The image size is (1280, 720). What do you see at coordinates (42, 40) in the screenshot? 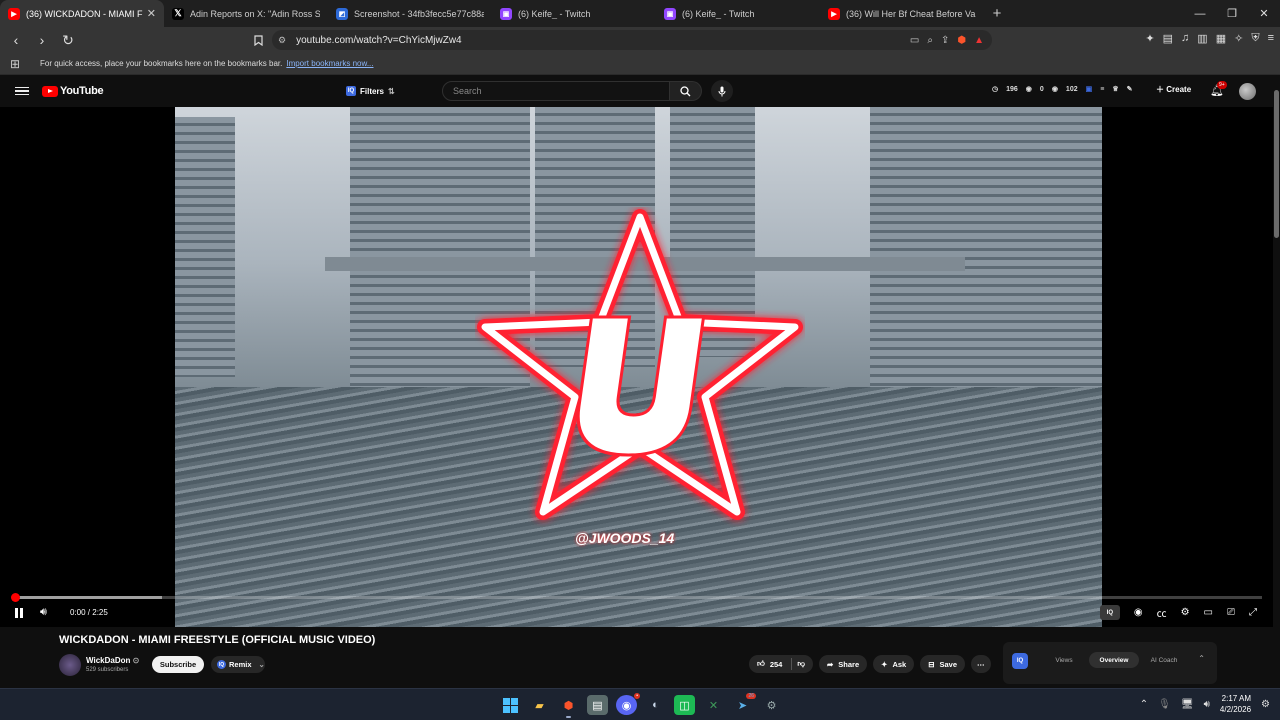
I see `forward-icon: ›` at bounding box center [42, 40].